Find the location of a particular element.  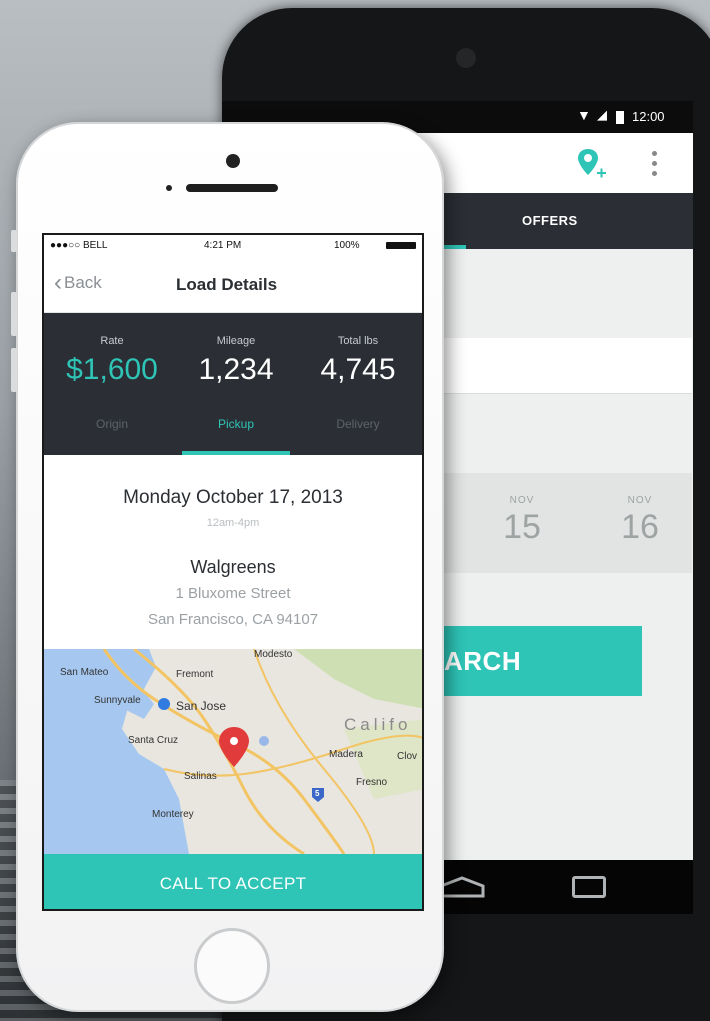

home-button is located at coordinates (232, 966).